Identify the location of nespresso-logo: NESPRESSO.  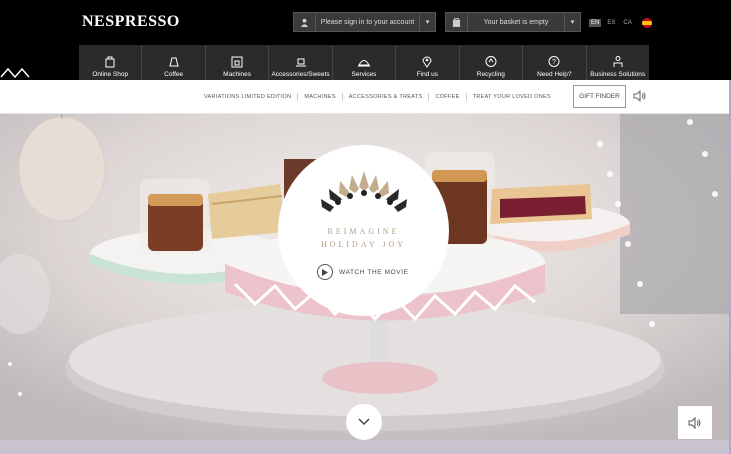
(131, 22).